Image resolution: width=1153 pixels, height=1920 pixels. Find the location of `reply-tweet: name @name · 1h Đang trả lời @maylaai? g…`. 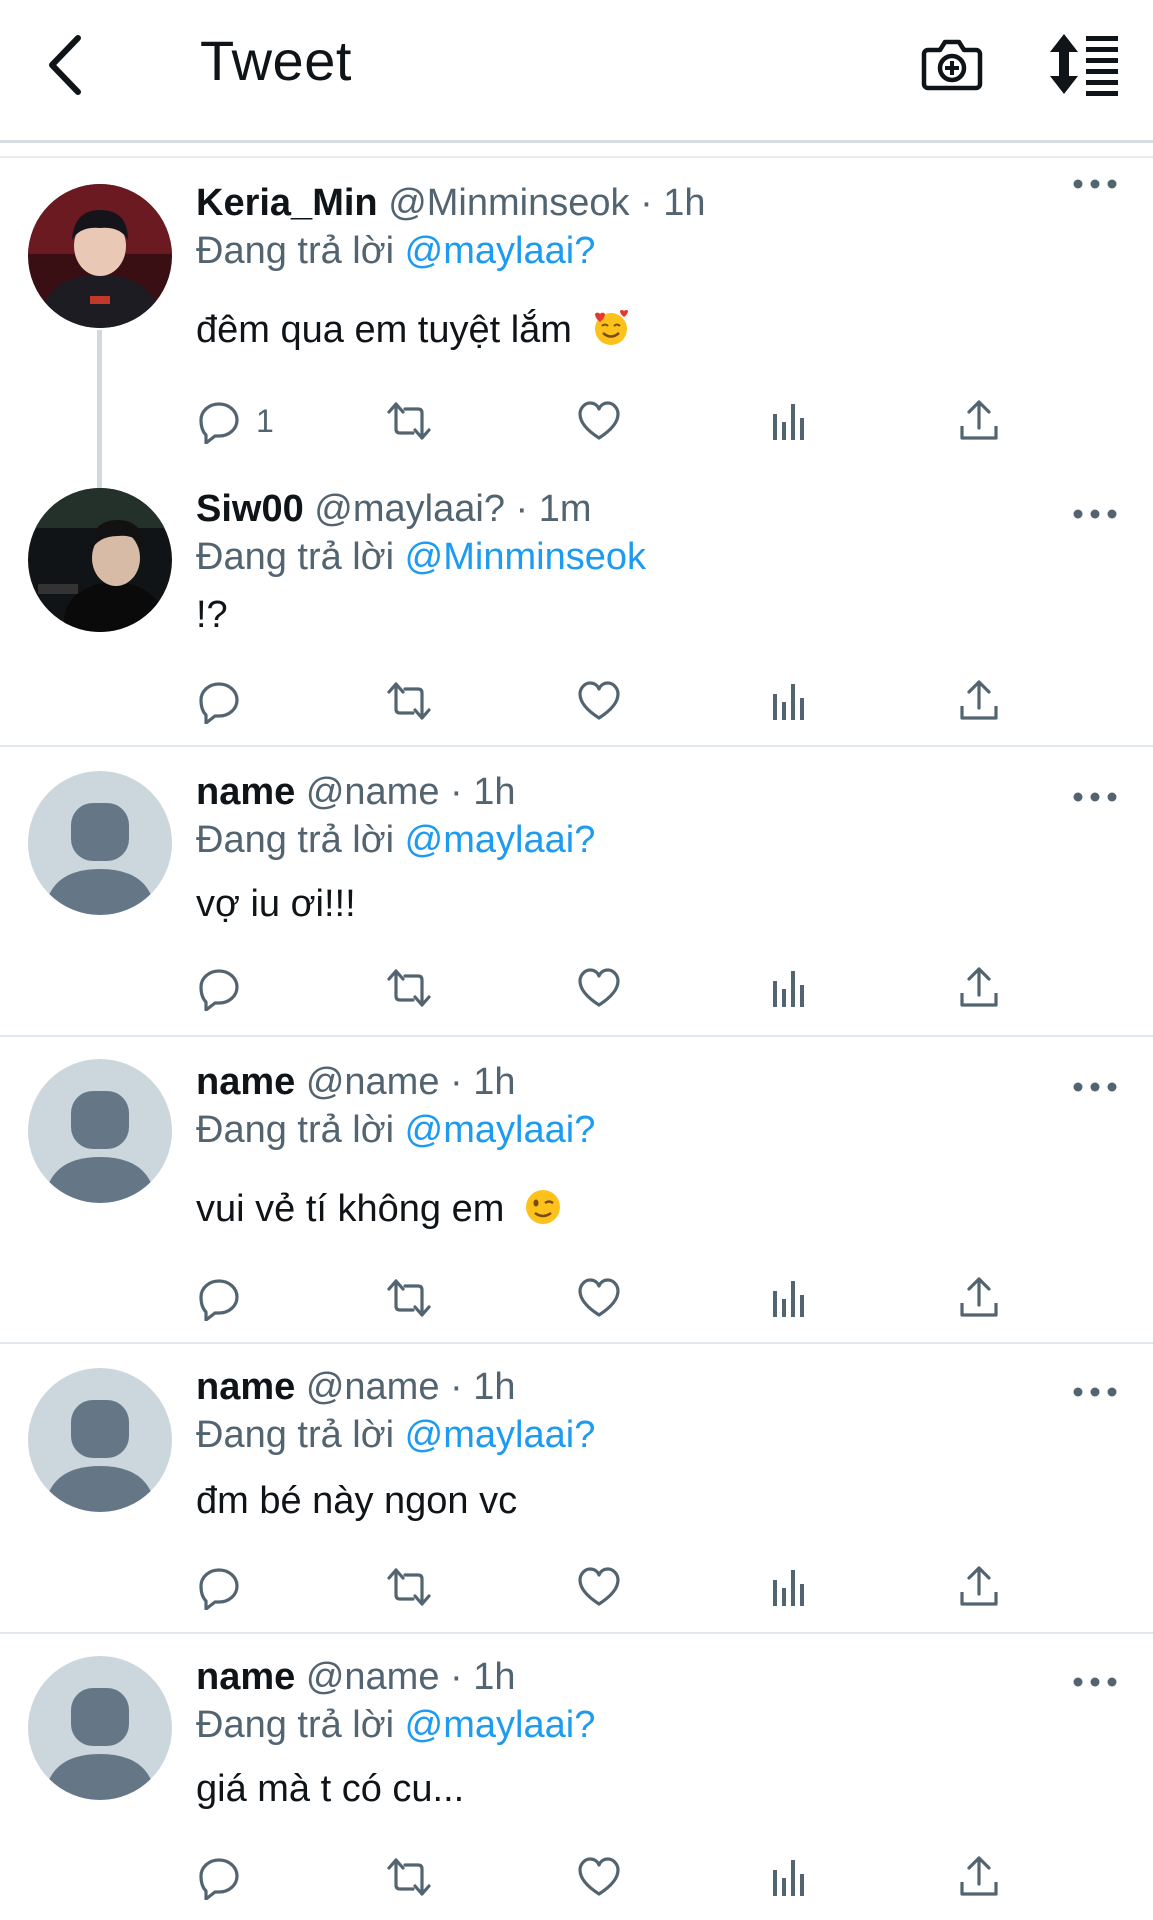

reply-tweet: name @name · 1h Đang trả lời @maylaai? g… is located at coordinates (576, 1777).